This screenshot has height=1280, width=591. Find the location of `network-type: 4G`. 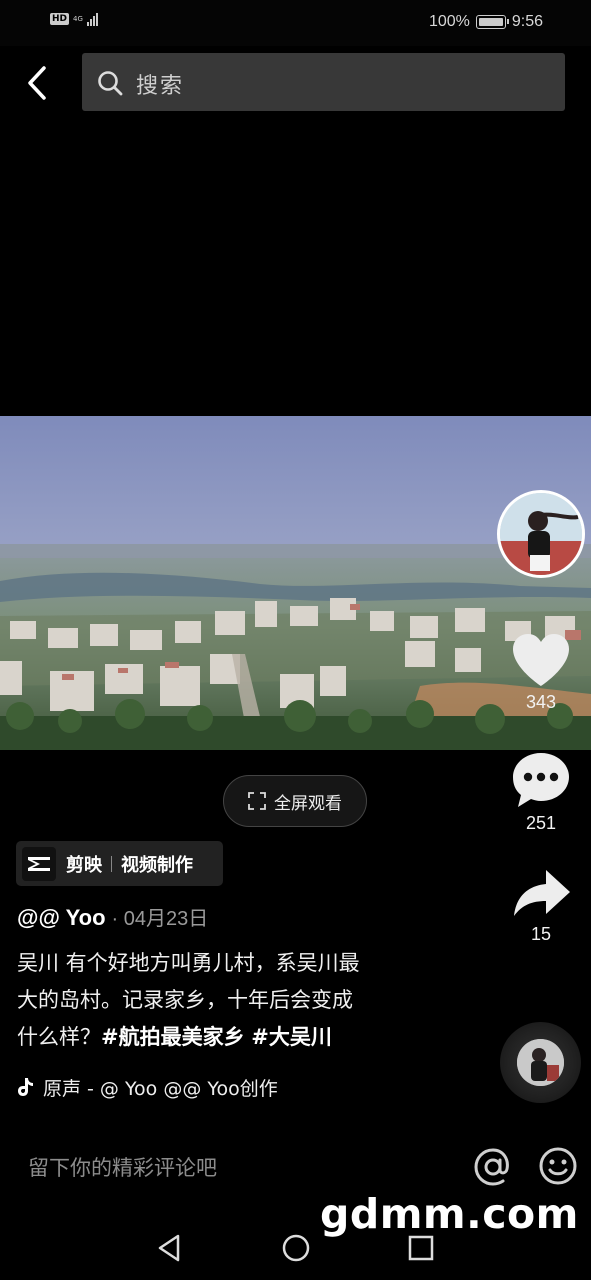

network-type: 4G is located at coordinates (78, 18).